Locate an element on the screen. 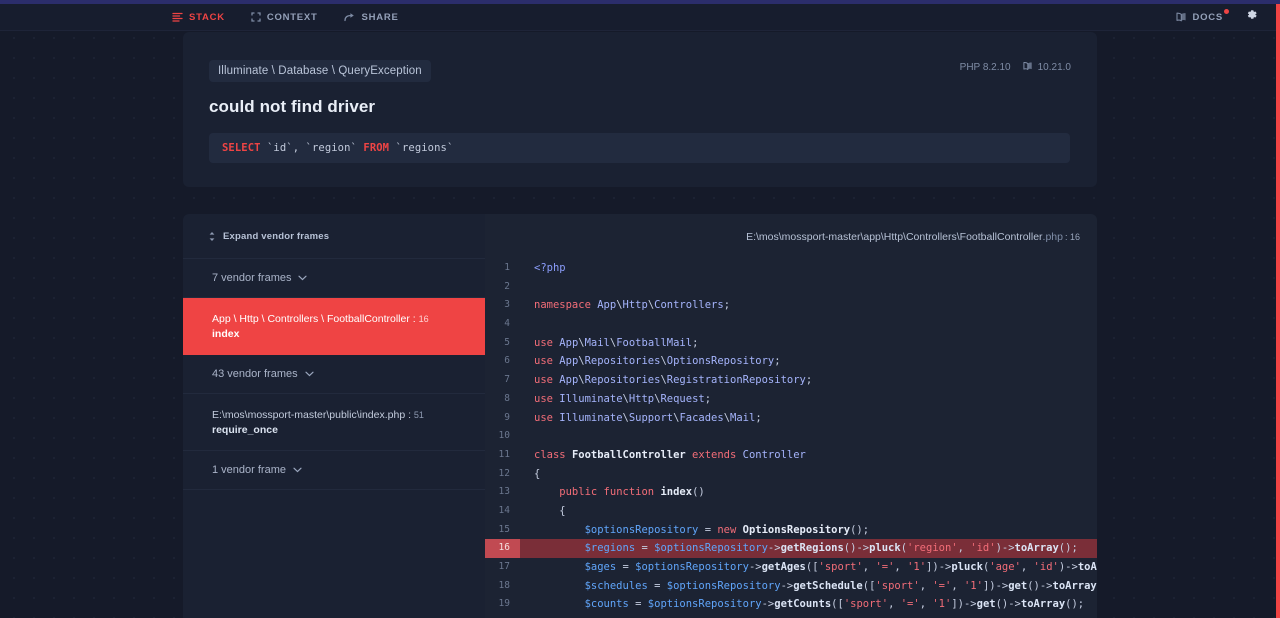  code-line: 6 use App\Repositories\OptionsRepository; is located at coordinates (791, 362).